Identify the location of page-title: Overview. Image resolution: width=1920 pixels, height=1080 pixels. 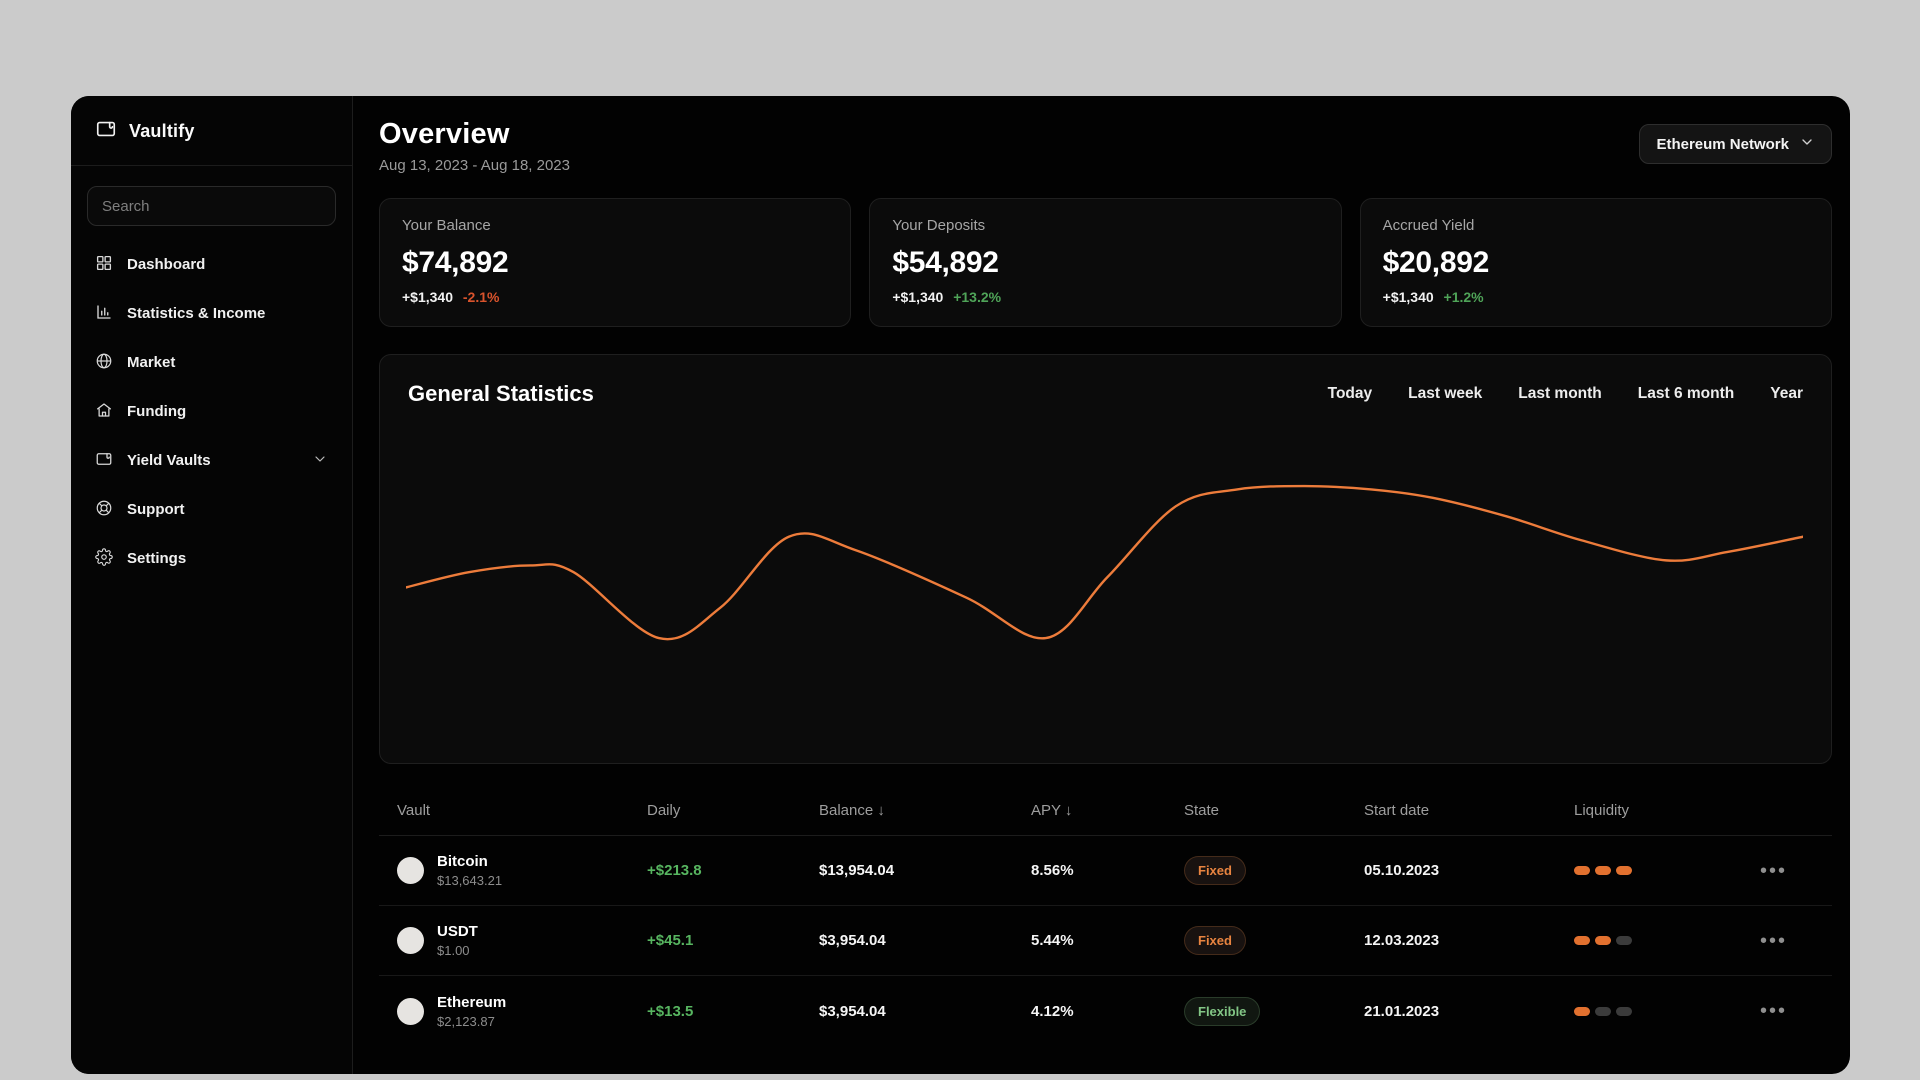
(444, 134).